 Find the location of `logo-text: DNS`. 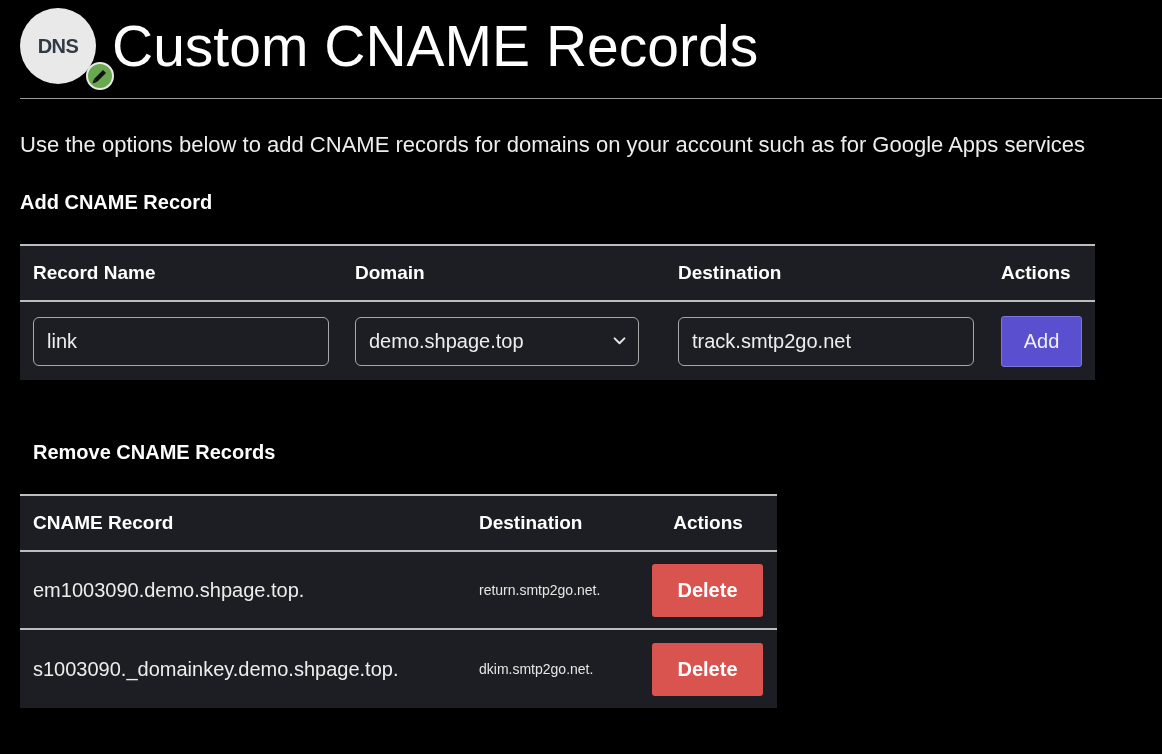

logo-text: DNS is located at coordinates (58, 46).